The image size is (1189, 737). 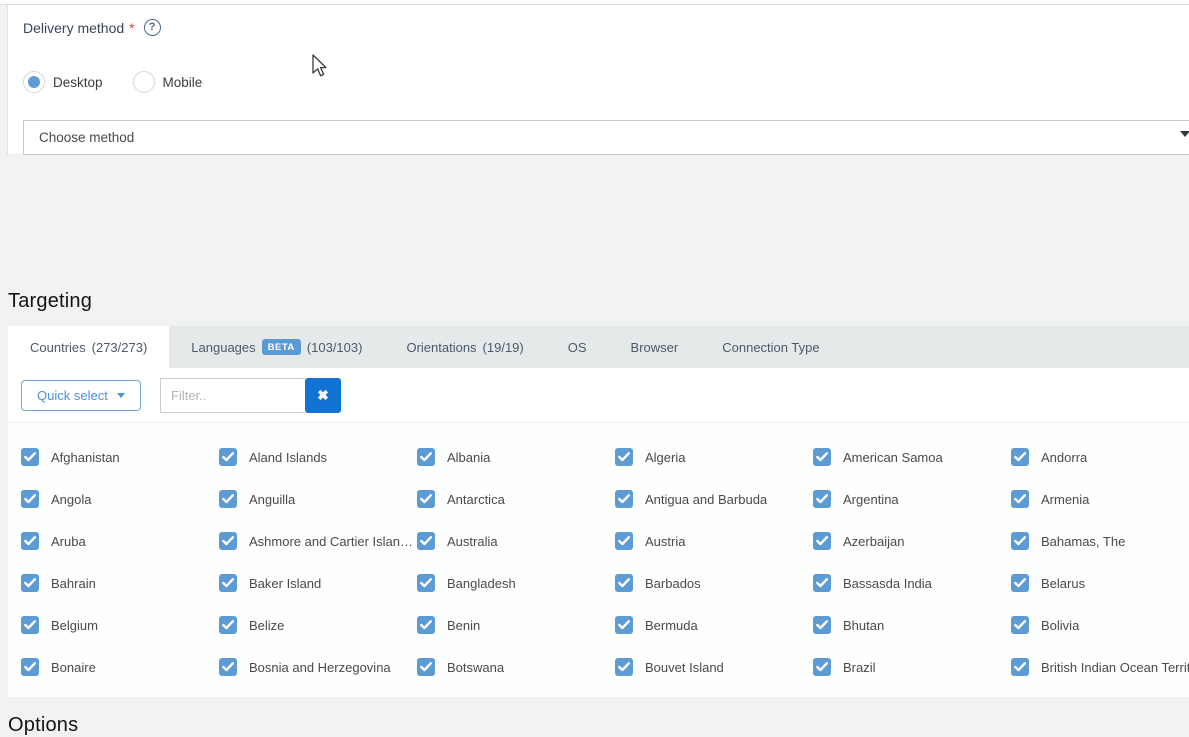 I want to click on country-item: Botswana, so click(x=516, y=667).